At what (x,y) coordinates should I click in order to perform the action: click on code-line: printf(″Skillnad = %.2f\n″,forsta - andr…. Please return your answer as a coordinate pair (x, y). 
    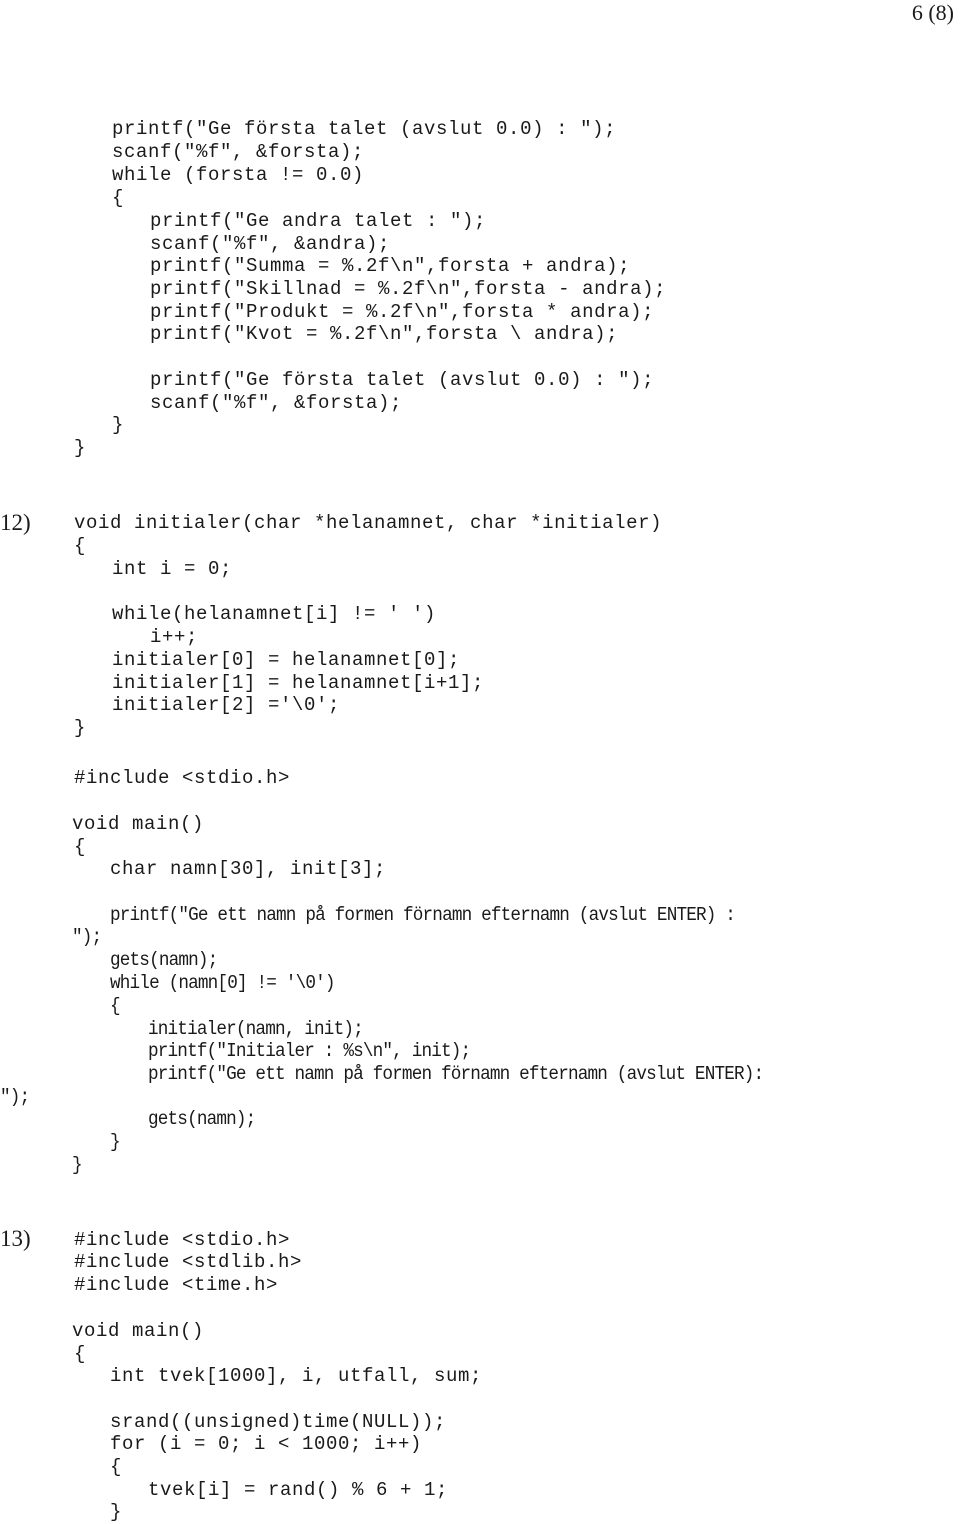
    Looking at the image, I should click on (408, 289).